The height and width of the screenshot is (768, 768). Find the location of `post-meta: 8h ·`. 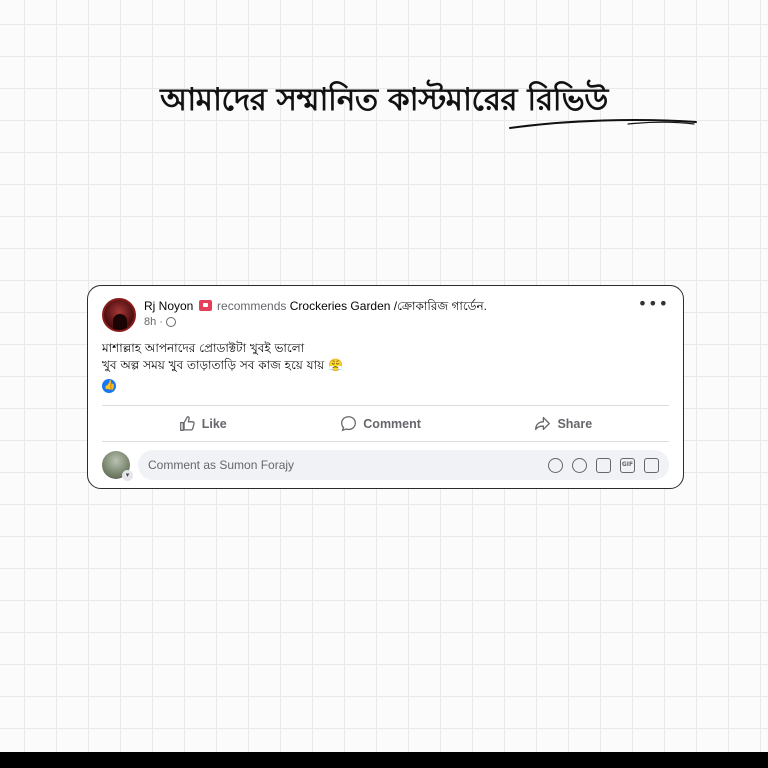

post-meta: 8h · is located at coordinates (391, 322).